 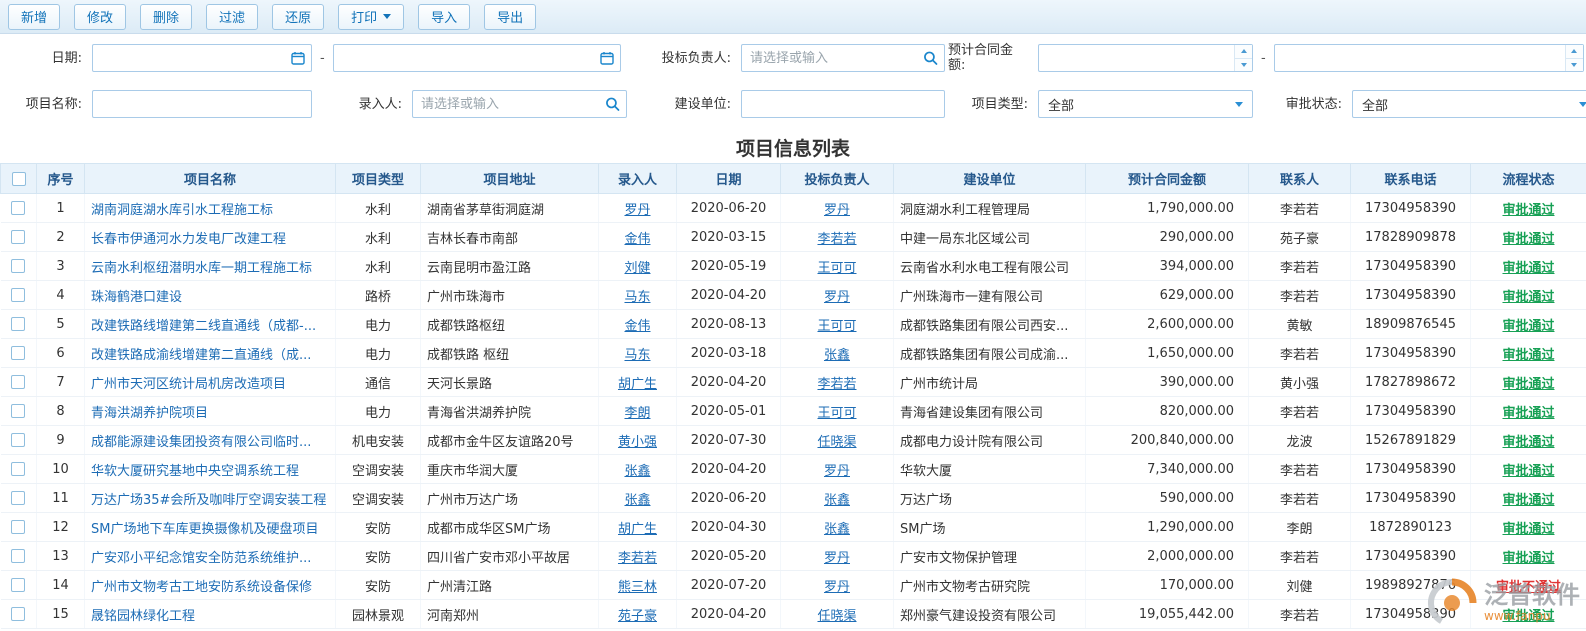 What do you see at coordinates (232, 16) in the screenshot?
I see `toolbar-button-filter: 过滤` at bounding box center [232, 16].